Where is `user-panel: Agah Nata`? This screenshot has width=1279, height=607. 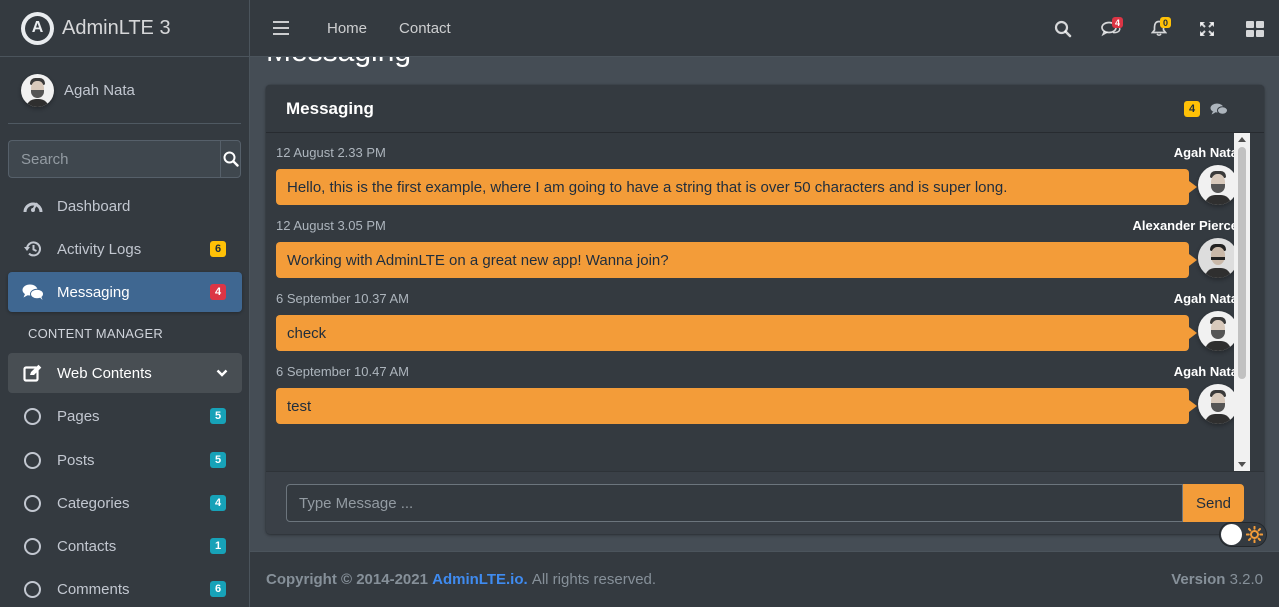
user-panel: Agah Nata is located at coordinates (124, 90).